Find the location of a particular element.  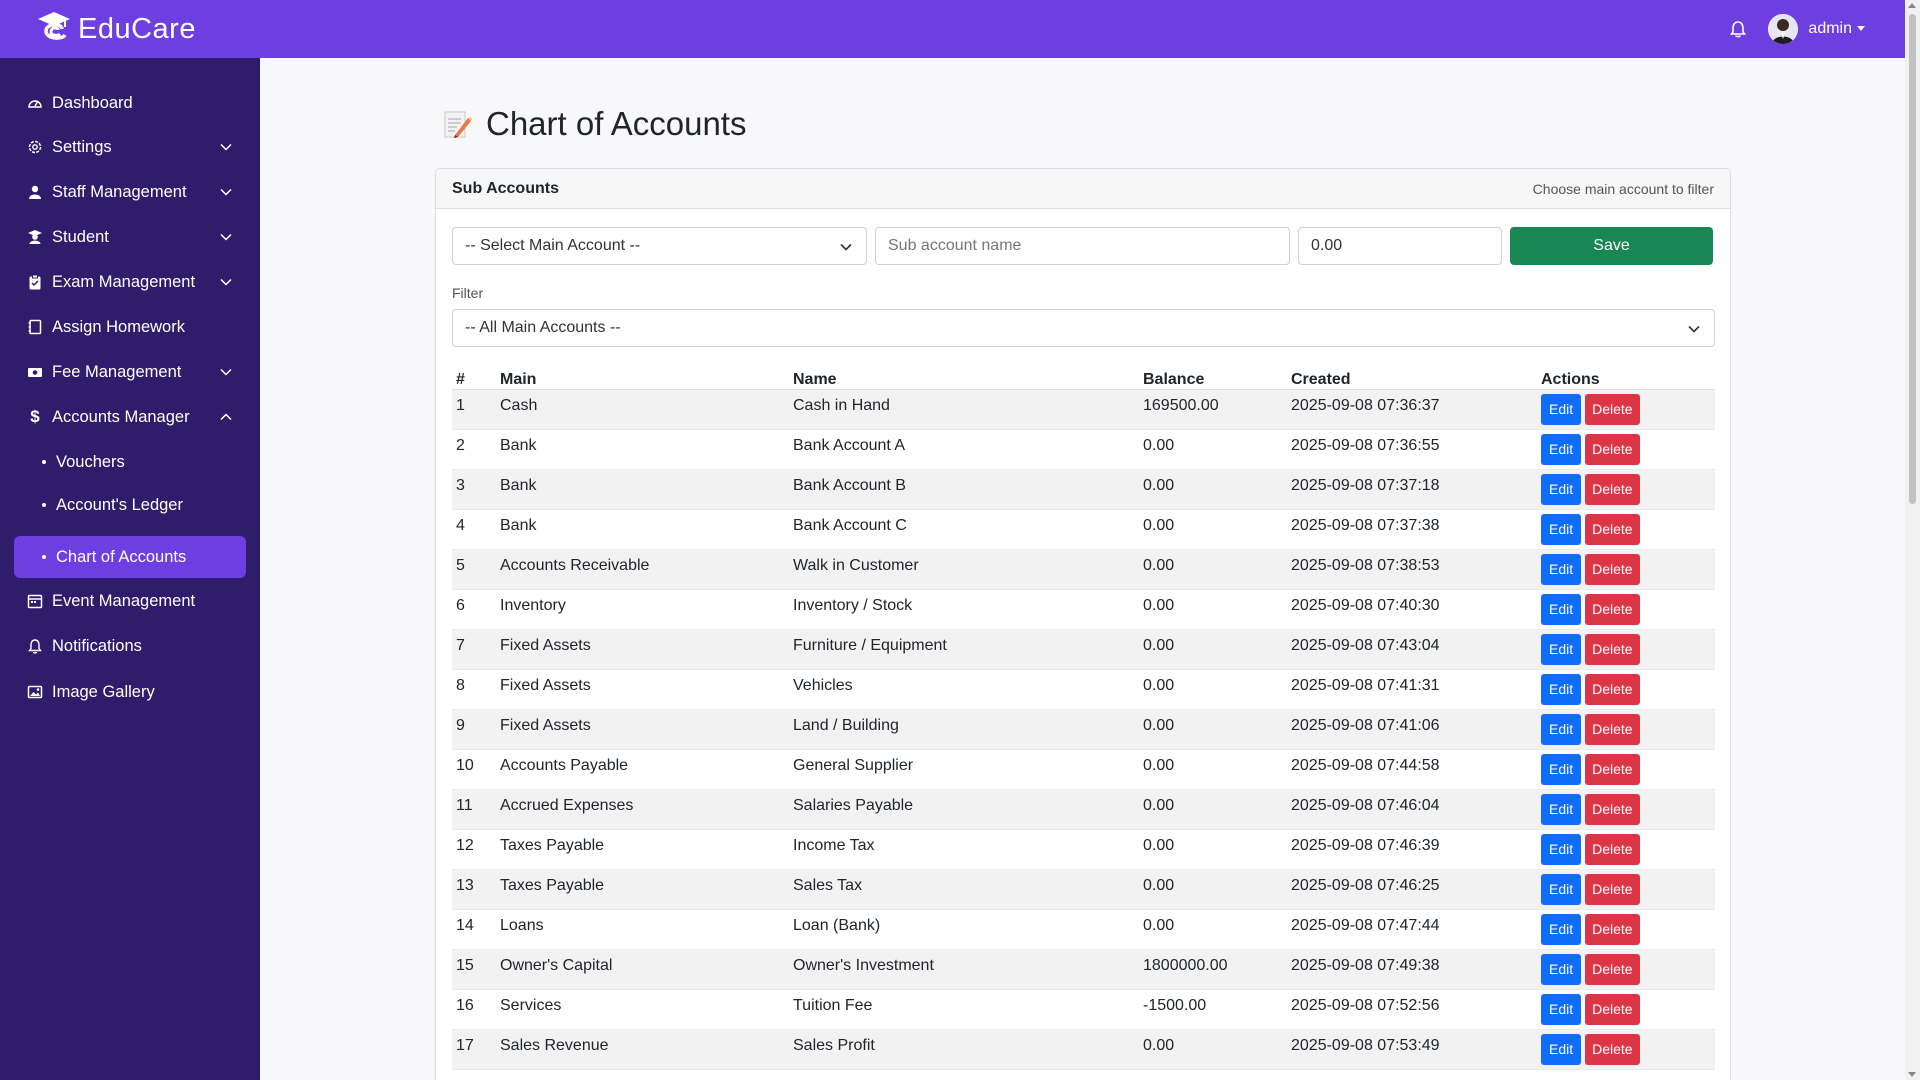

sidebar-subitem-accounts-ledger: Account's Ledger is located at coordinates (130, 505).